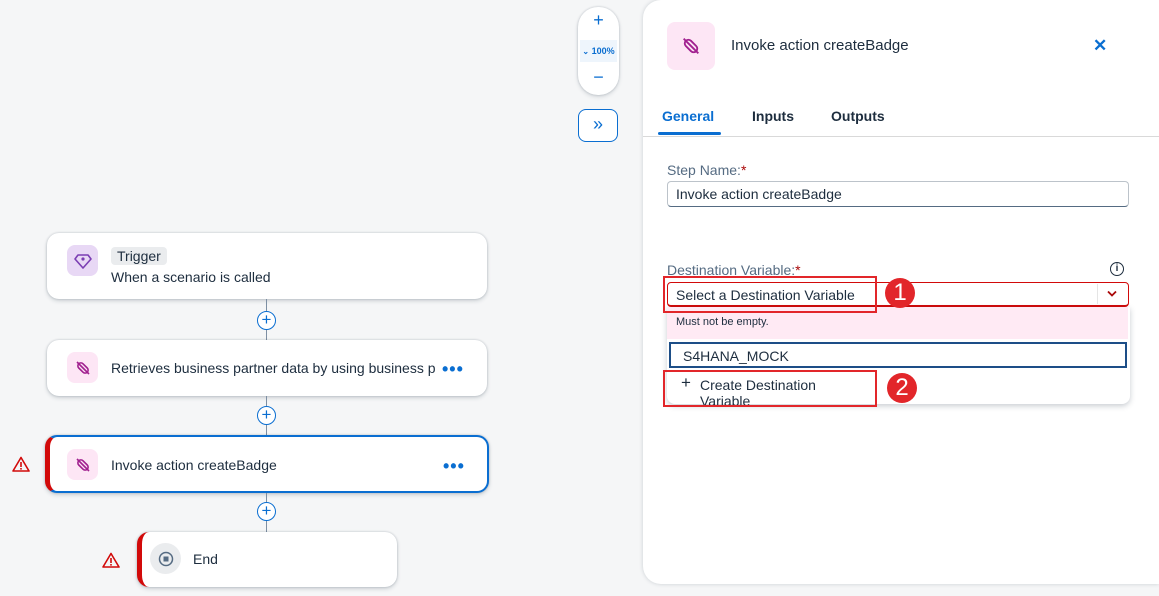  What do you see at coordinates (736, 356) in the screenshot?
I see `option-label: S4HANA_MOCK` at bounding box center [736, 356].